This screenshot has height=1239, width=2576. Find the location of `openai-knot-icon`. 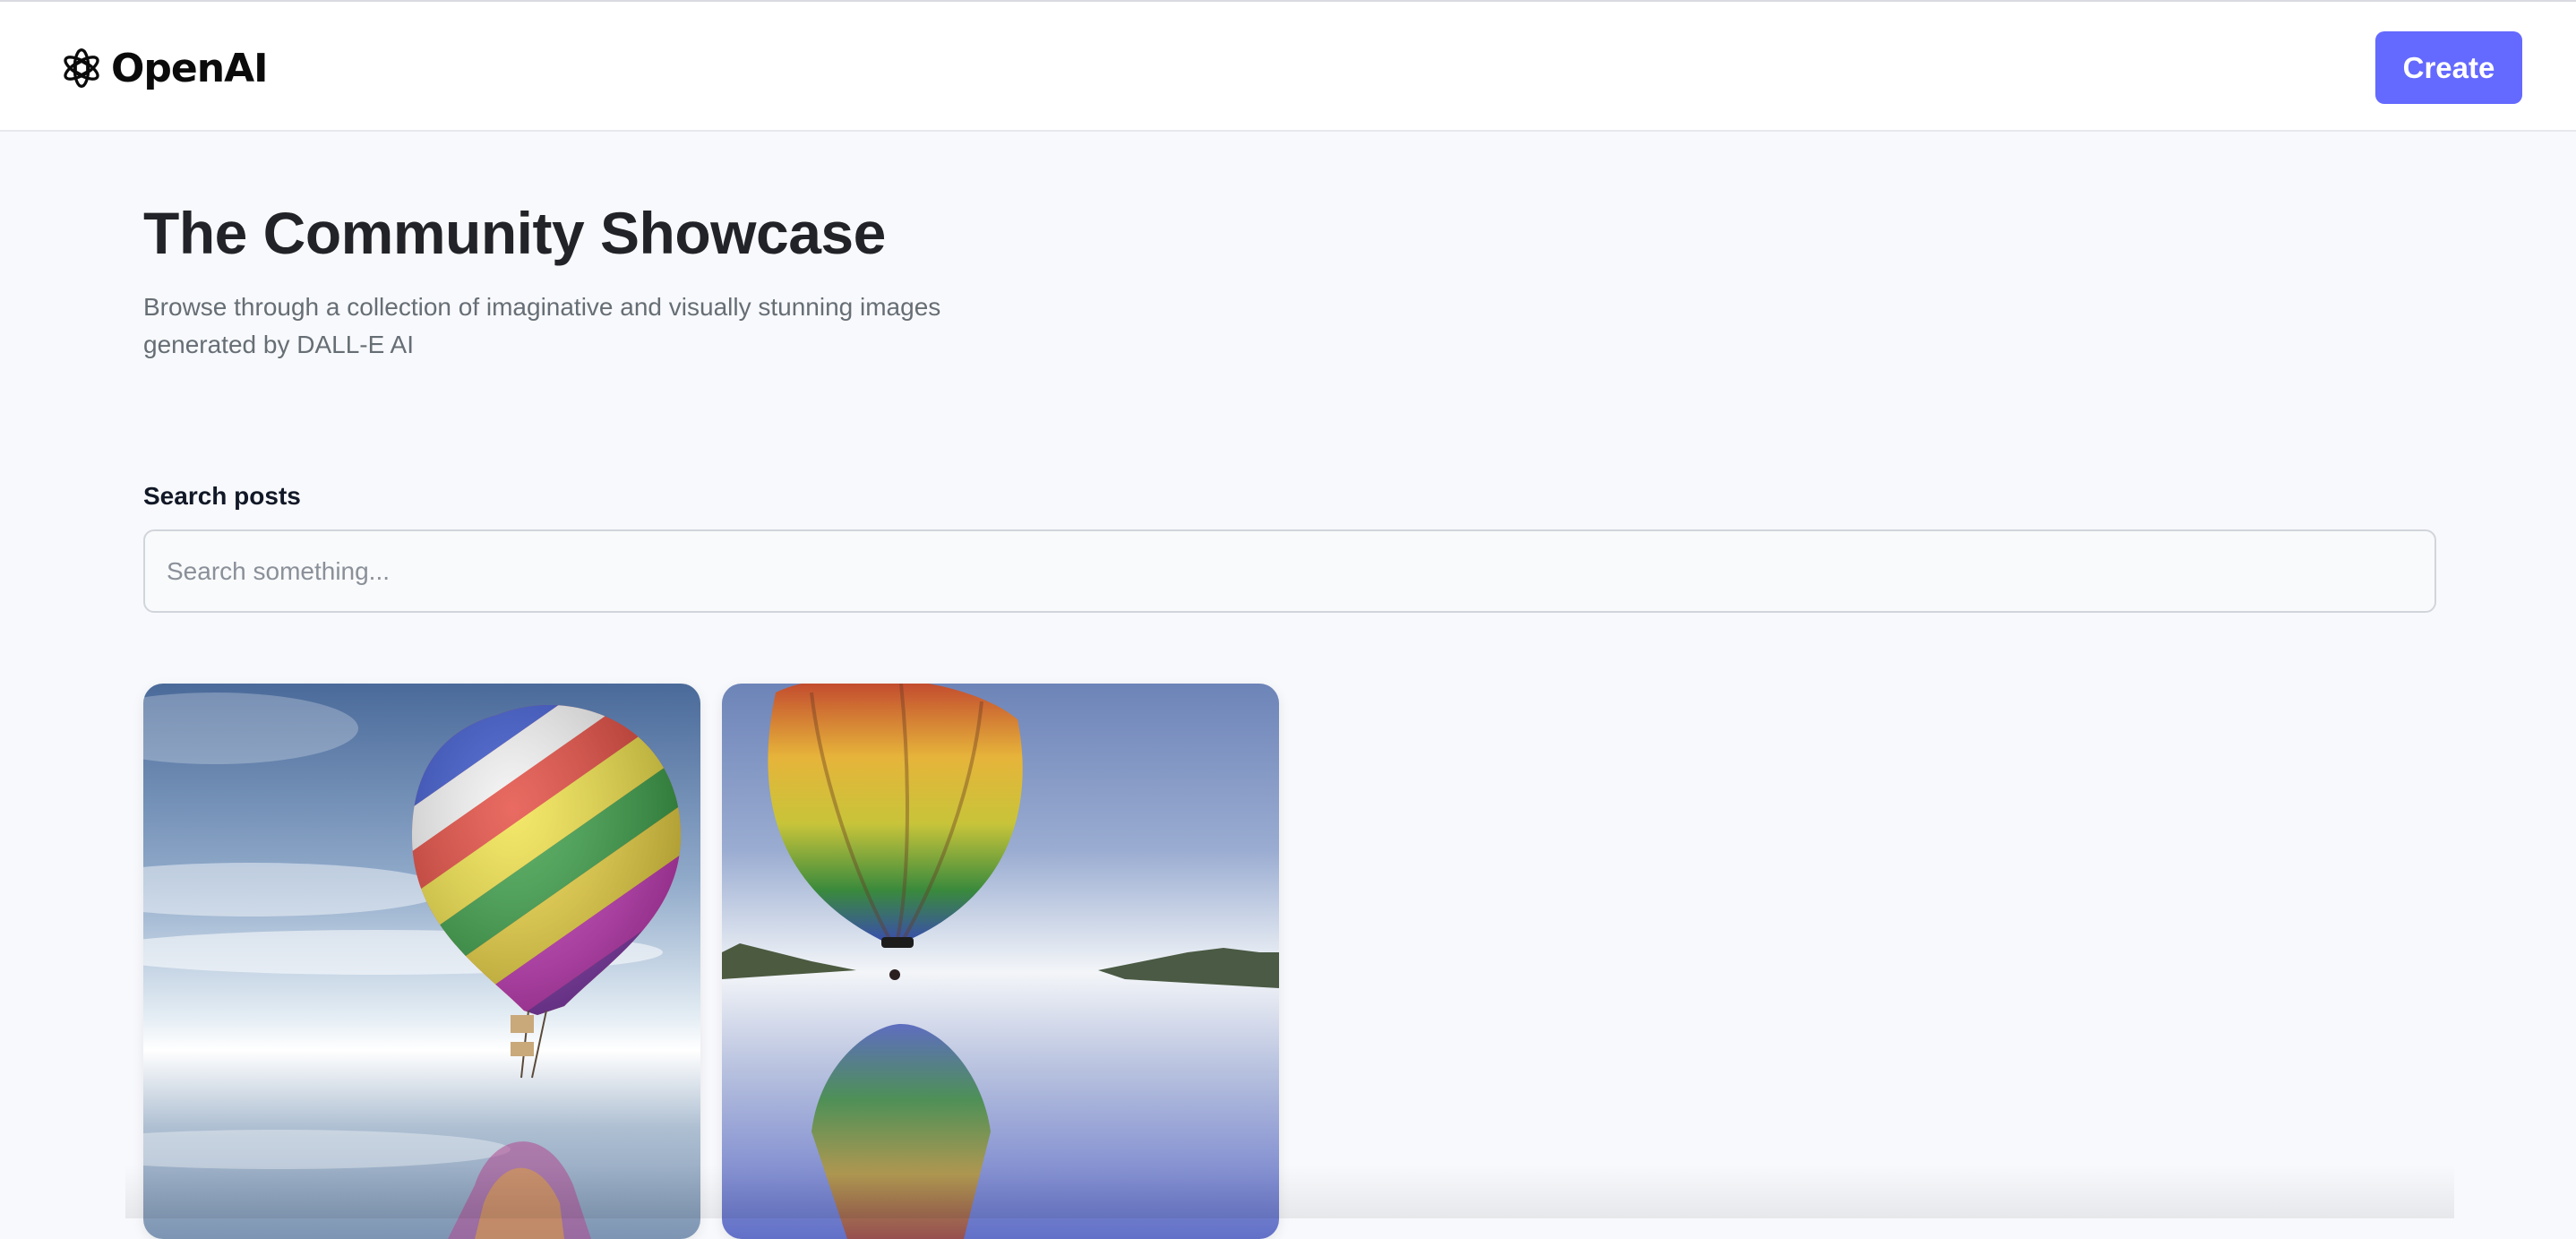

openai-knot-icon is located at coordinates (81, 68).